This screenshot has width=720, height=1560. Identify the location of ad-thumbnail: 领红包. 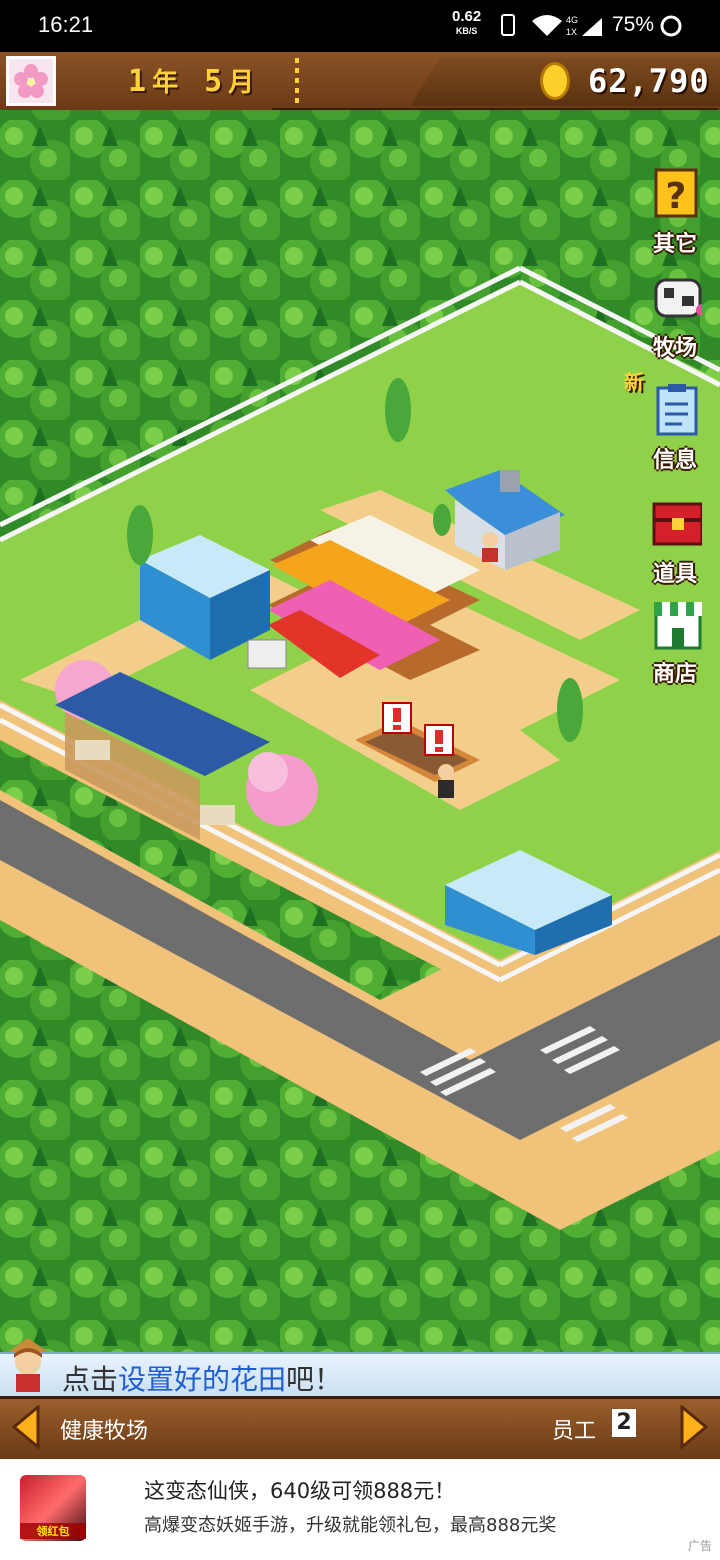
(53, 1508).